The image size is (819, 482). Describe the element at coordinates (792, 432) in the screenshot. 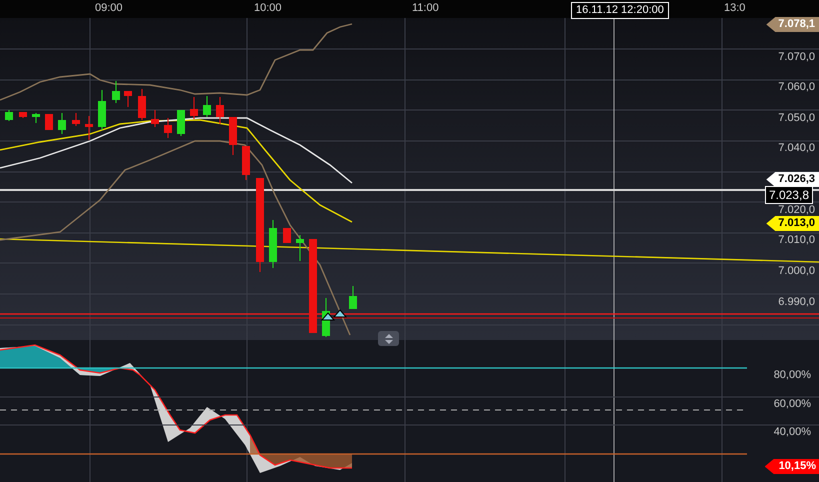

I see `percent-label: 40,00%` at that location.